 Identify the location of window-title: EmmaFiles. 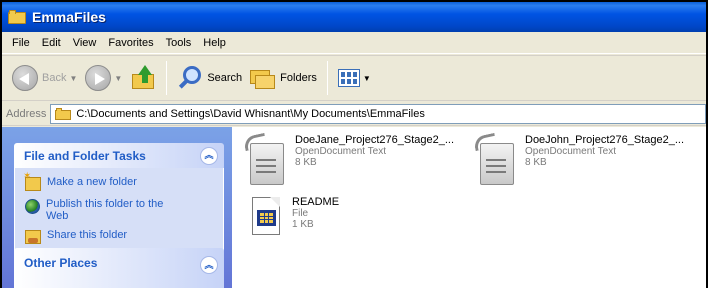
(69, 17).